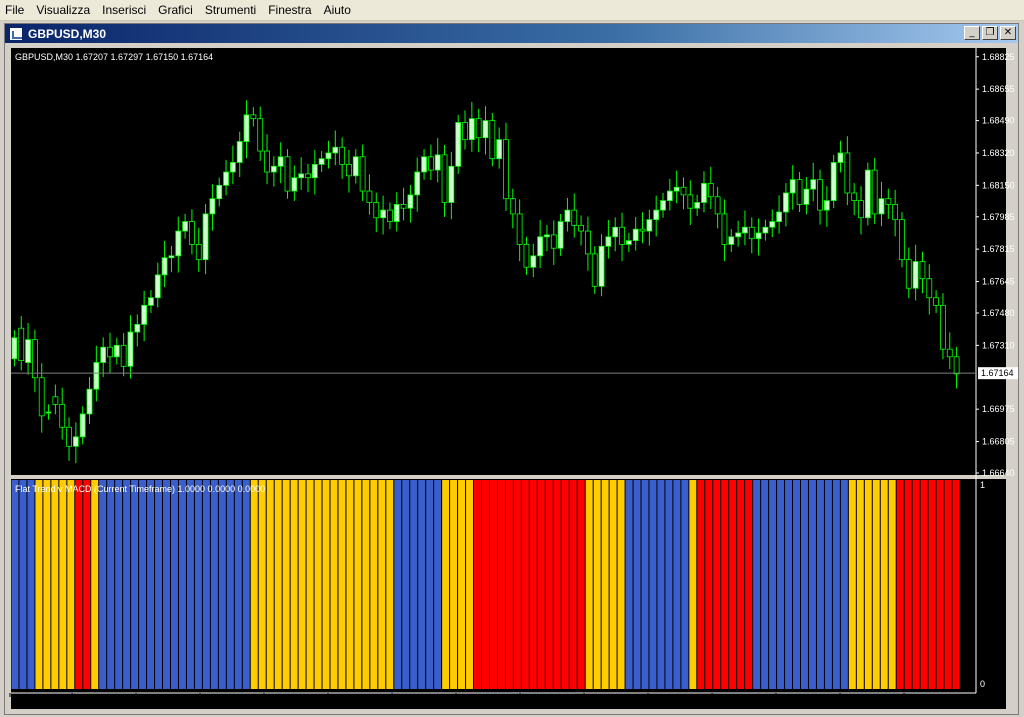 The height and width of the screenshot is (717, 1024). I want to click on time-tick-label: 17 Nov 20:00, so click(613, 700).